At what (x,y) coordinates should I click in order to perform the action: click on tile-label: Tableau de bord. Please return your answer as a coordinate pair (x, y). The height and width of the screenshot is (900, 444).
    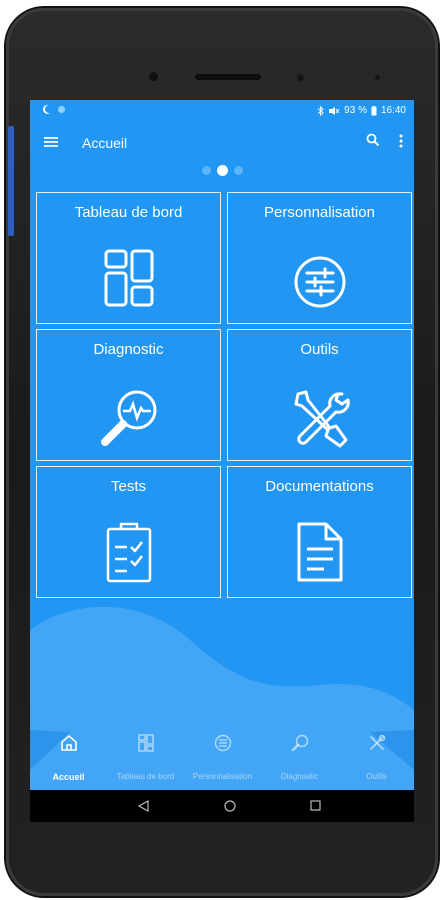
    Looking at the image, I should click on (128, 212).